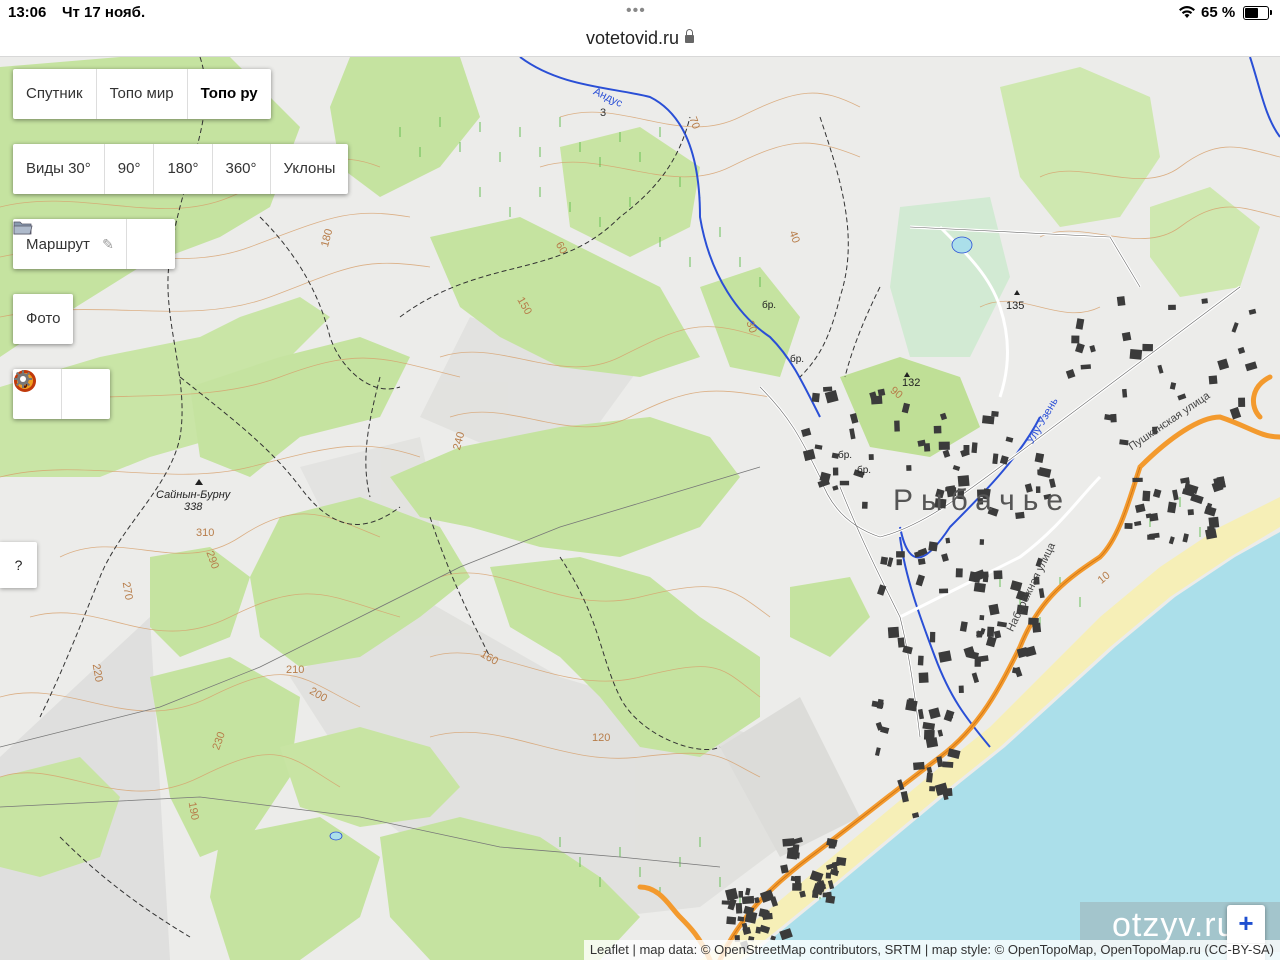 The width and height of the screenshot is (1280, 960). What do you see at coordinates (55, 94) in the screenshot?
I see `layer-satellite-button: Спутник` at bounding box center [55, 94].